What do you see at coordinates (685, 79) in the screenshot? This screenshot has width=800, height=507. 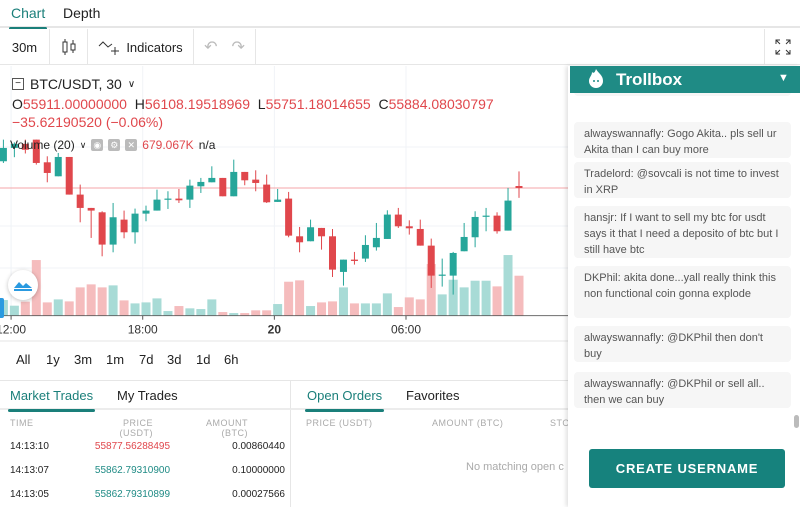 I see `trollbox-header: Trollbox ▼` at bounding box center [685, 79].